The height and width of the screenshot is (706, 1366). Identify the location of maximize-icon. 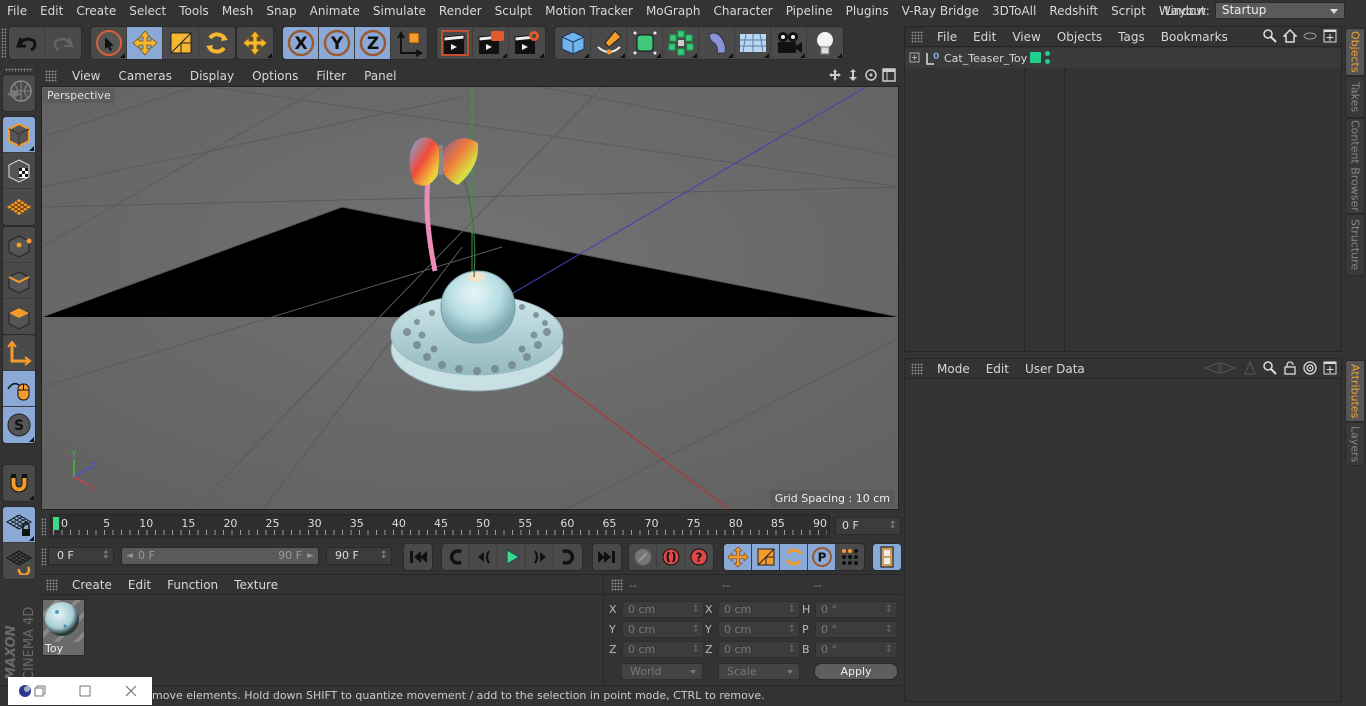
(85, 691).